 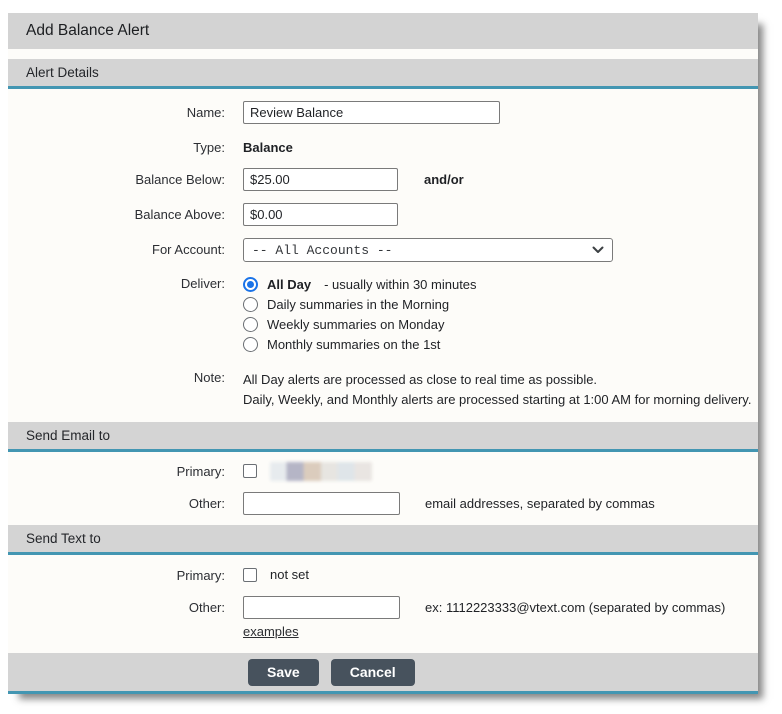 I want to click on section-header-send-text: Send Text to, so click(x=383, y=540).